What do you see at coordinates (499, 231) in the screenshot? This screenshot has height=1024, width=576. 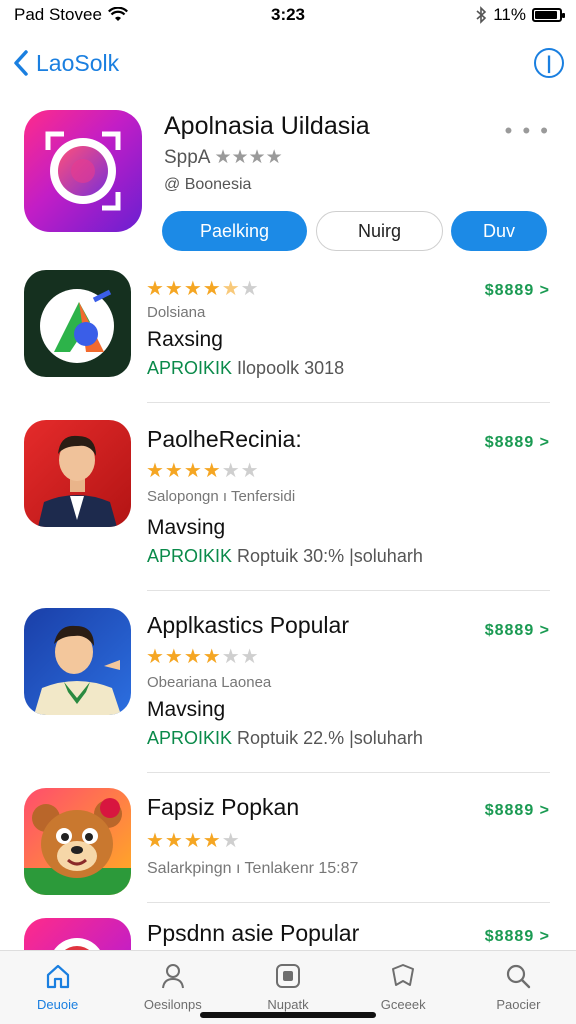 I see `get-button: Duv` at bounding box center [499, 231].